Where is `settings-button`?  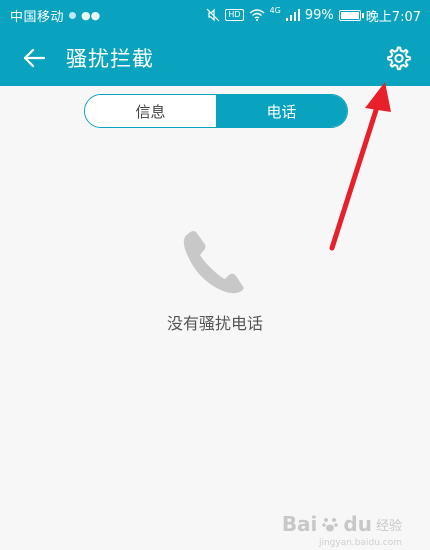 settings-button is located at coordinates (398, 58).